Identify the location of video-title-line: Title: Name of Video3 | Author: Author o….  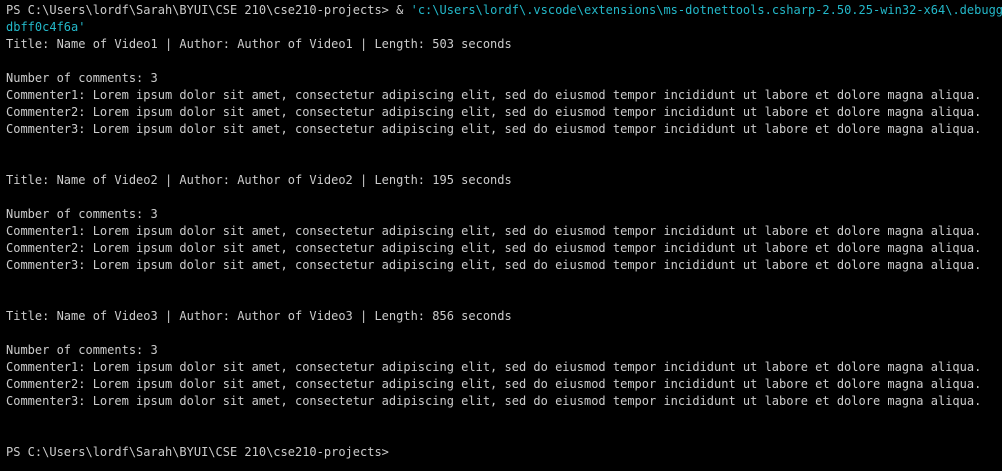
(259, 316).